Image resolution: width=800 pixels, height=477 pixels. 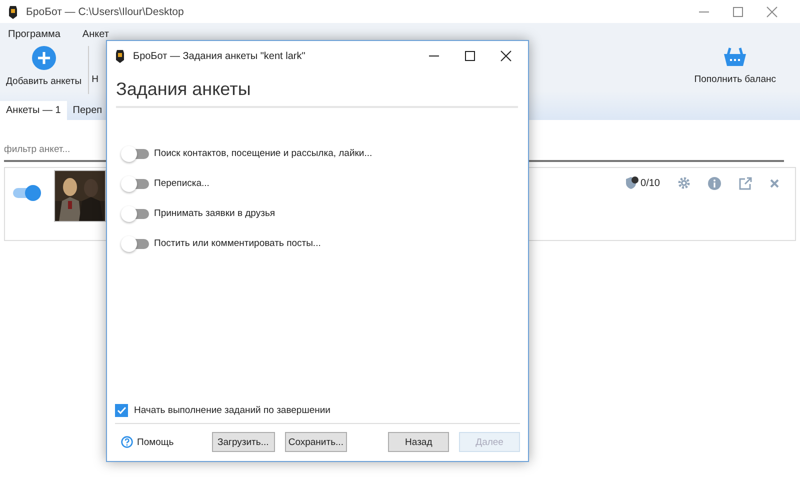 What do you see at coordinates (219, 56) in the screenshot?
I see `dialog-title: БроБот — Задания анкеты "kent lark"` at bounding box center [219, 56].